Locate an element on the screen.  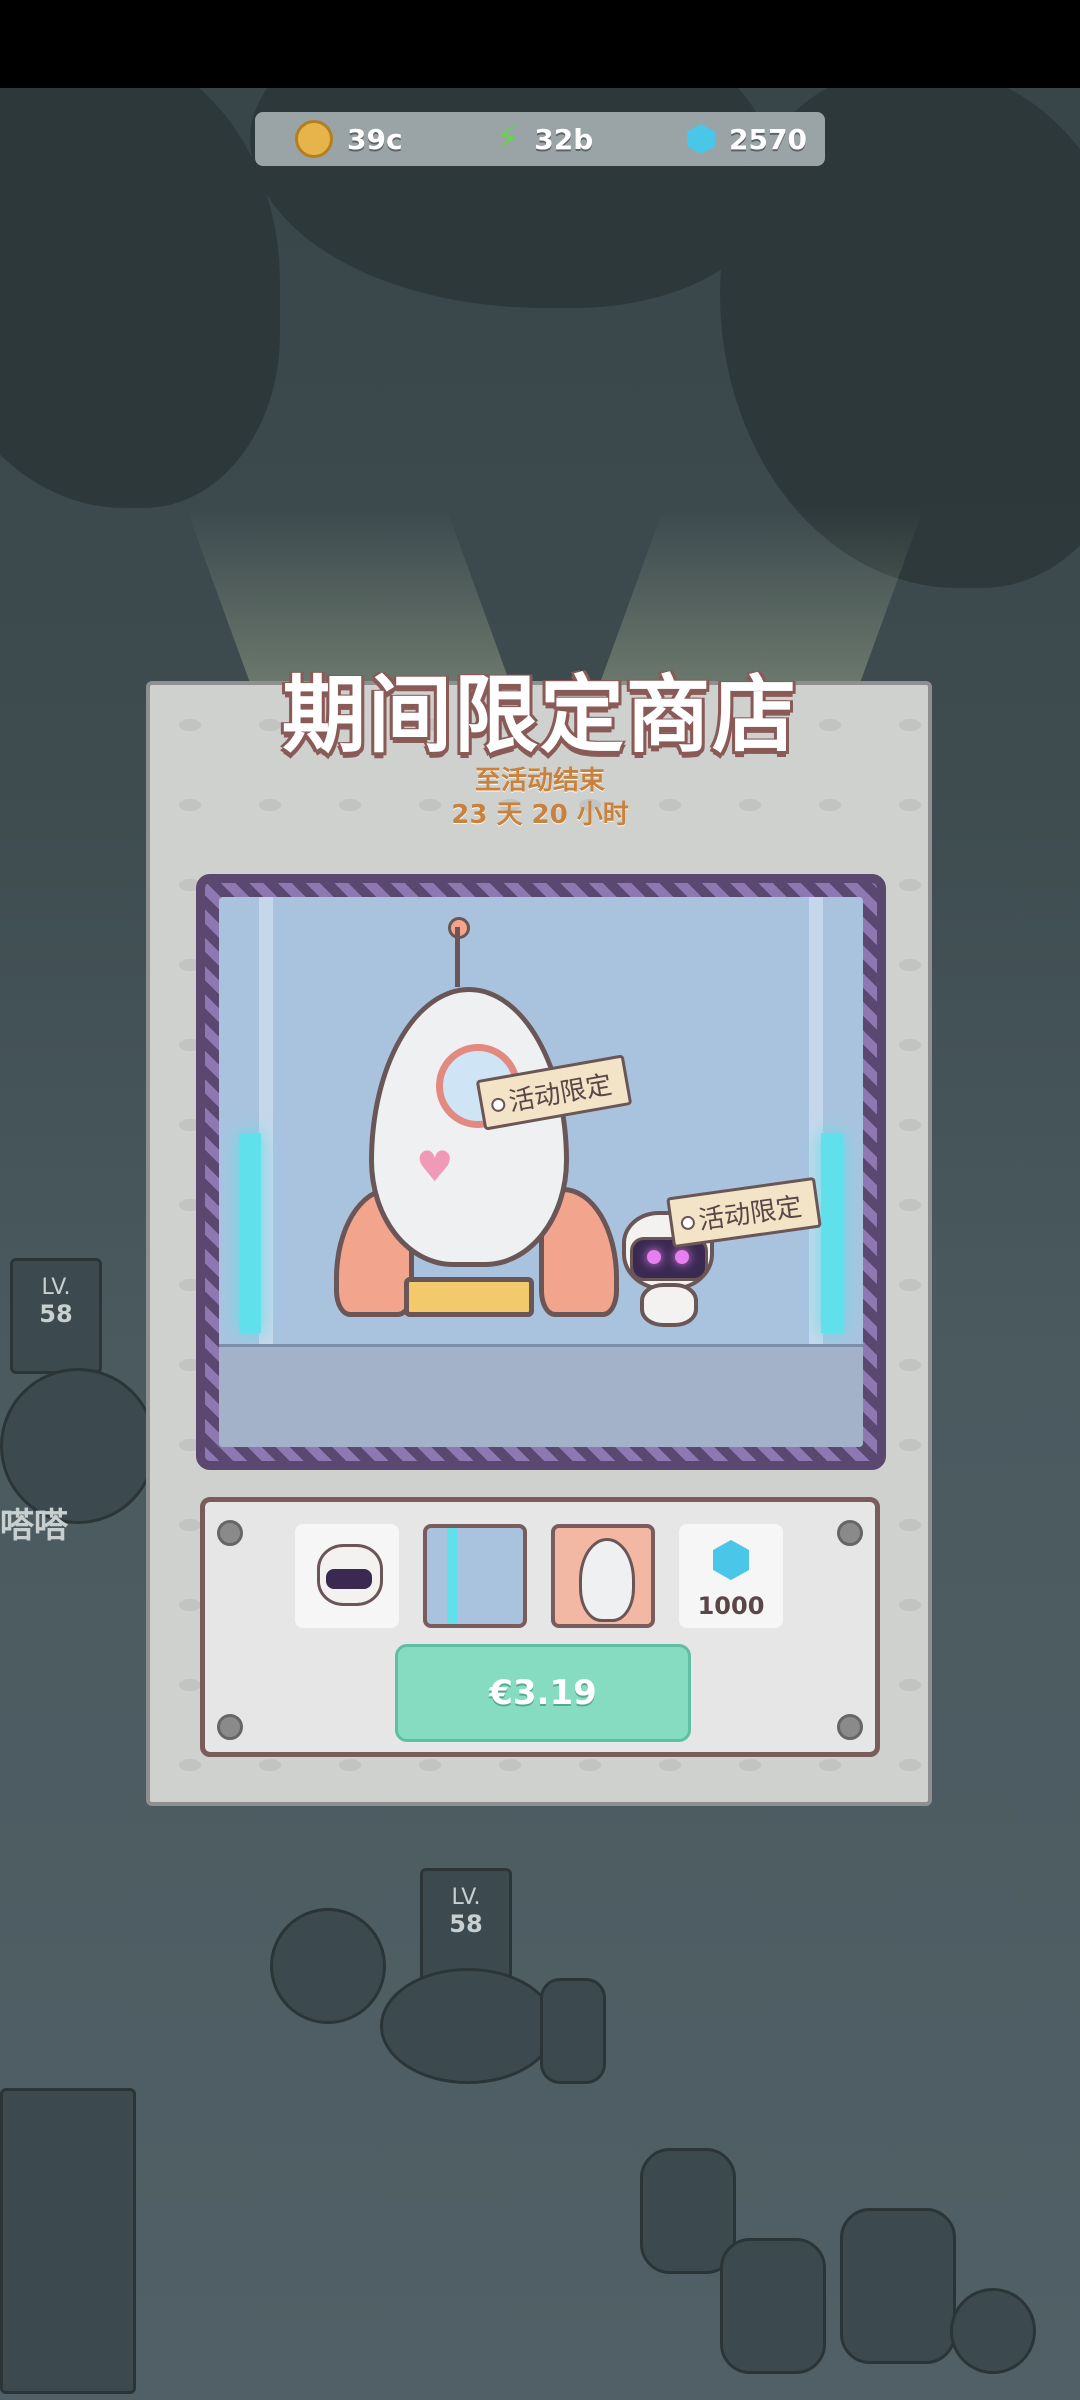
cat-body is located at coordinates (669, 1305).